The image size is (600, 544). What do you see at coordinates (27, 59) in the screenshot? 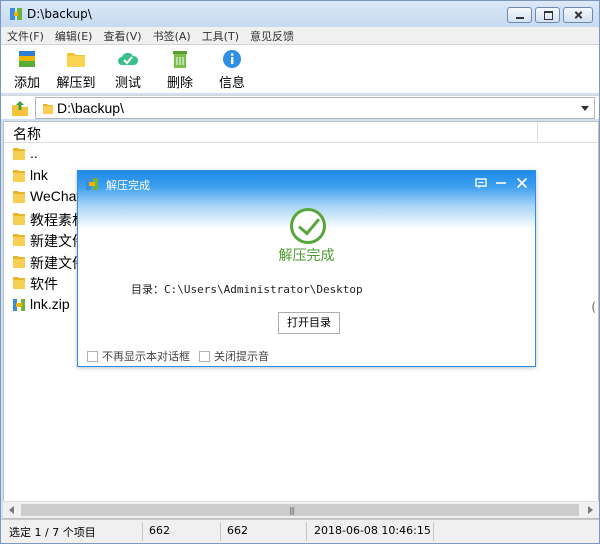
I see `add-archive-icon` at bounding box center [27, 59].